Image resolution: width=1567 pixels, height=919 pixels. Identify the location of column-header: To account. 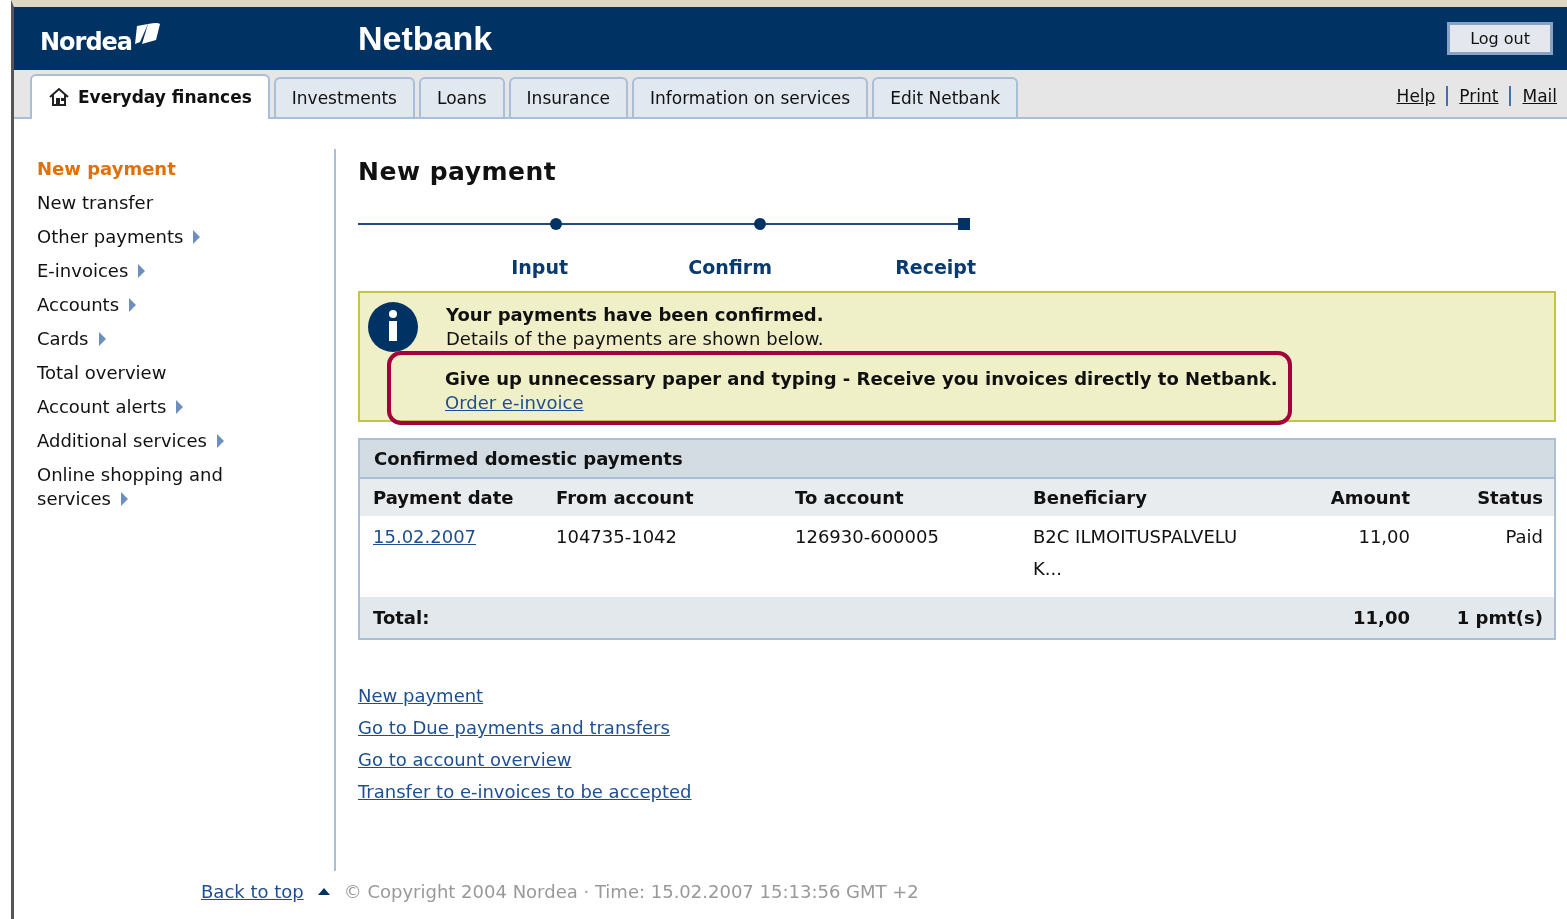
(850, 498).